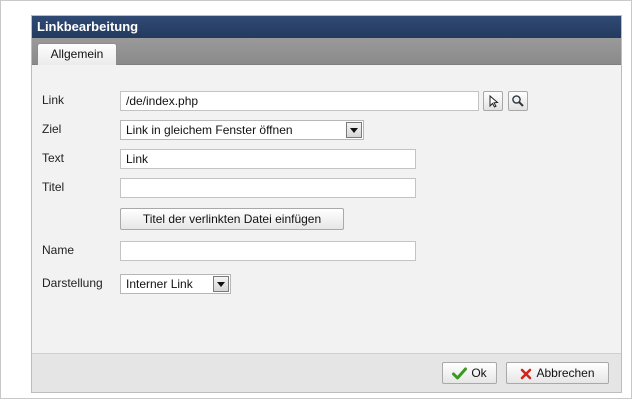 This screenshot has width=632, height=399. What do you see at coordinates (326, 51) in the screenshot?
I see `tab-strip: Allgemein` at bounding box center [326, 51].